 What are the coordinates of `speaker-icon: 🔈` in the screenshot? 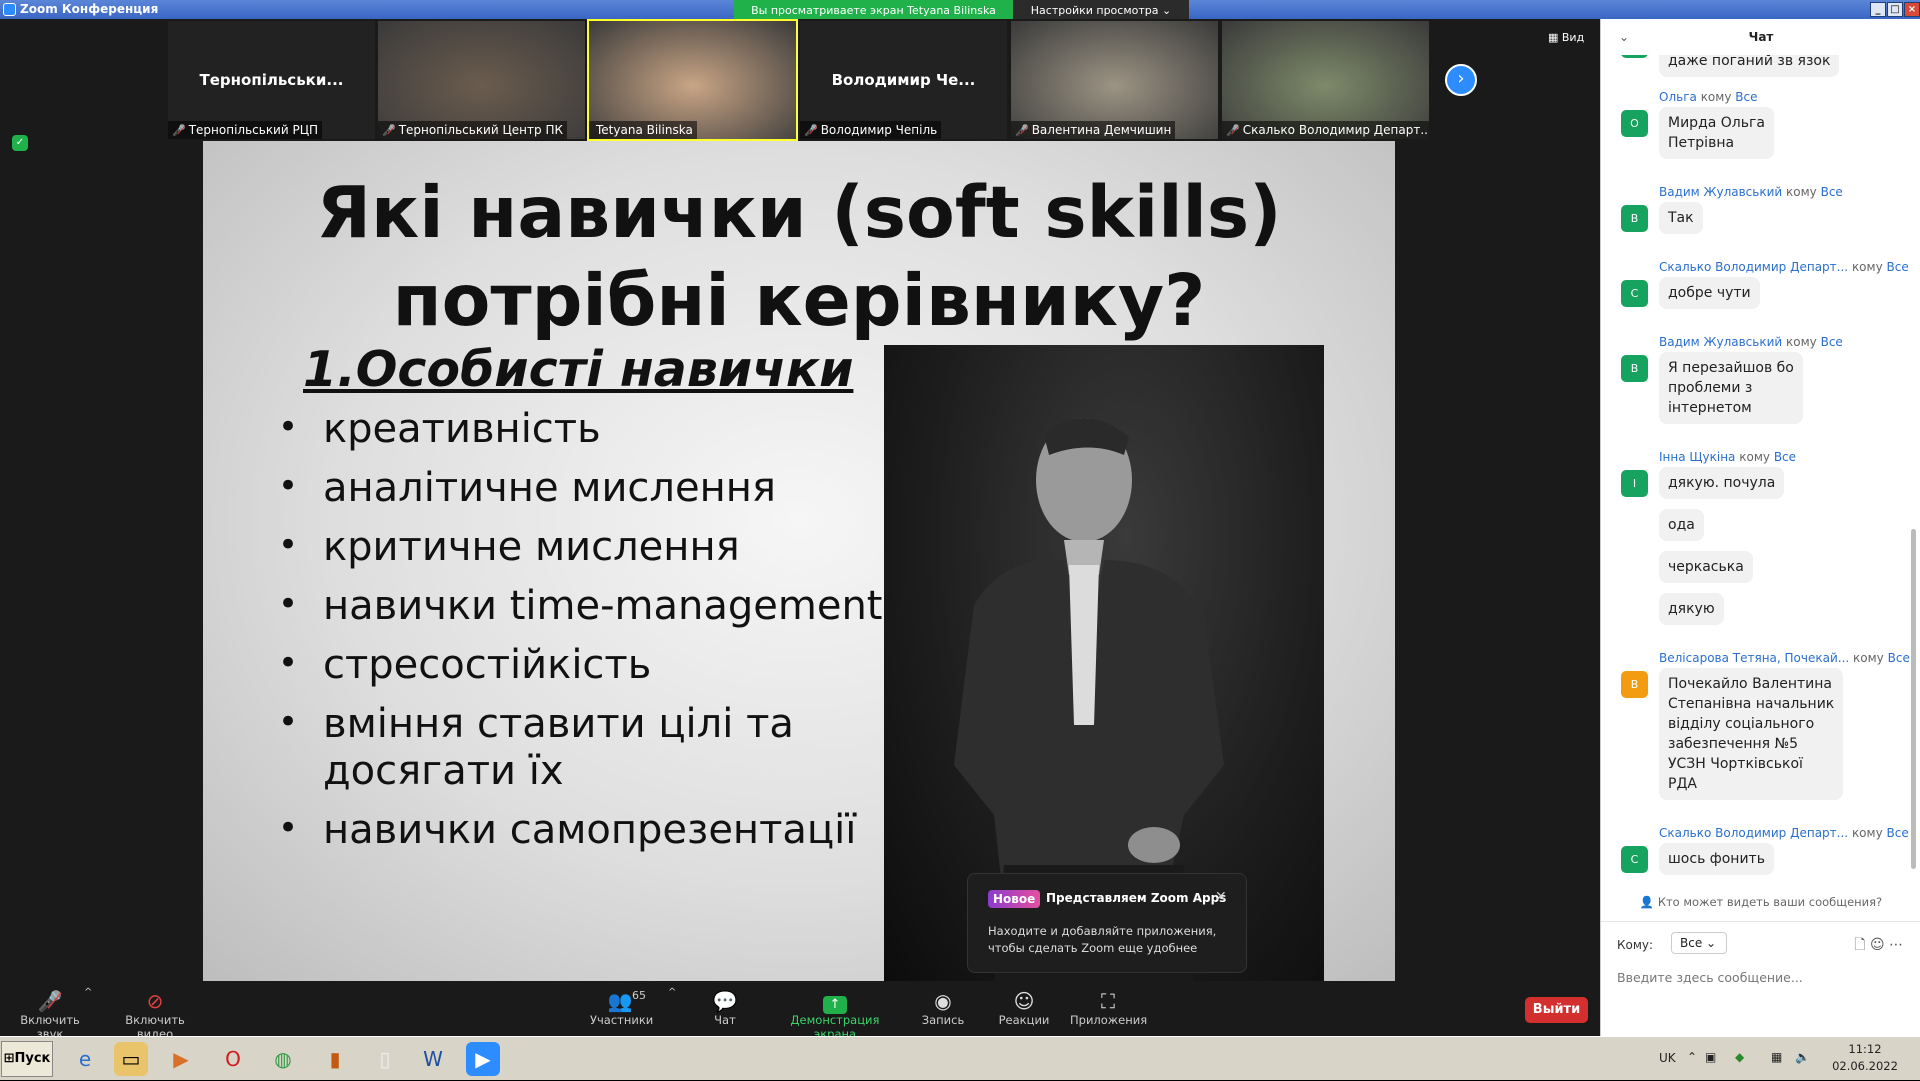 It's located at (1802, 1058).